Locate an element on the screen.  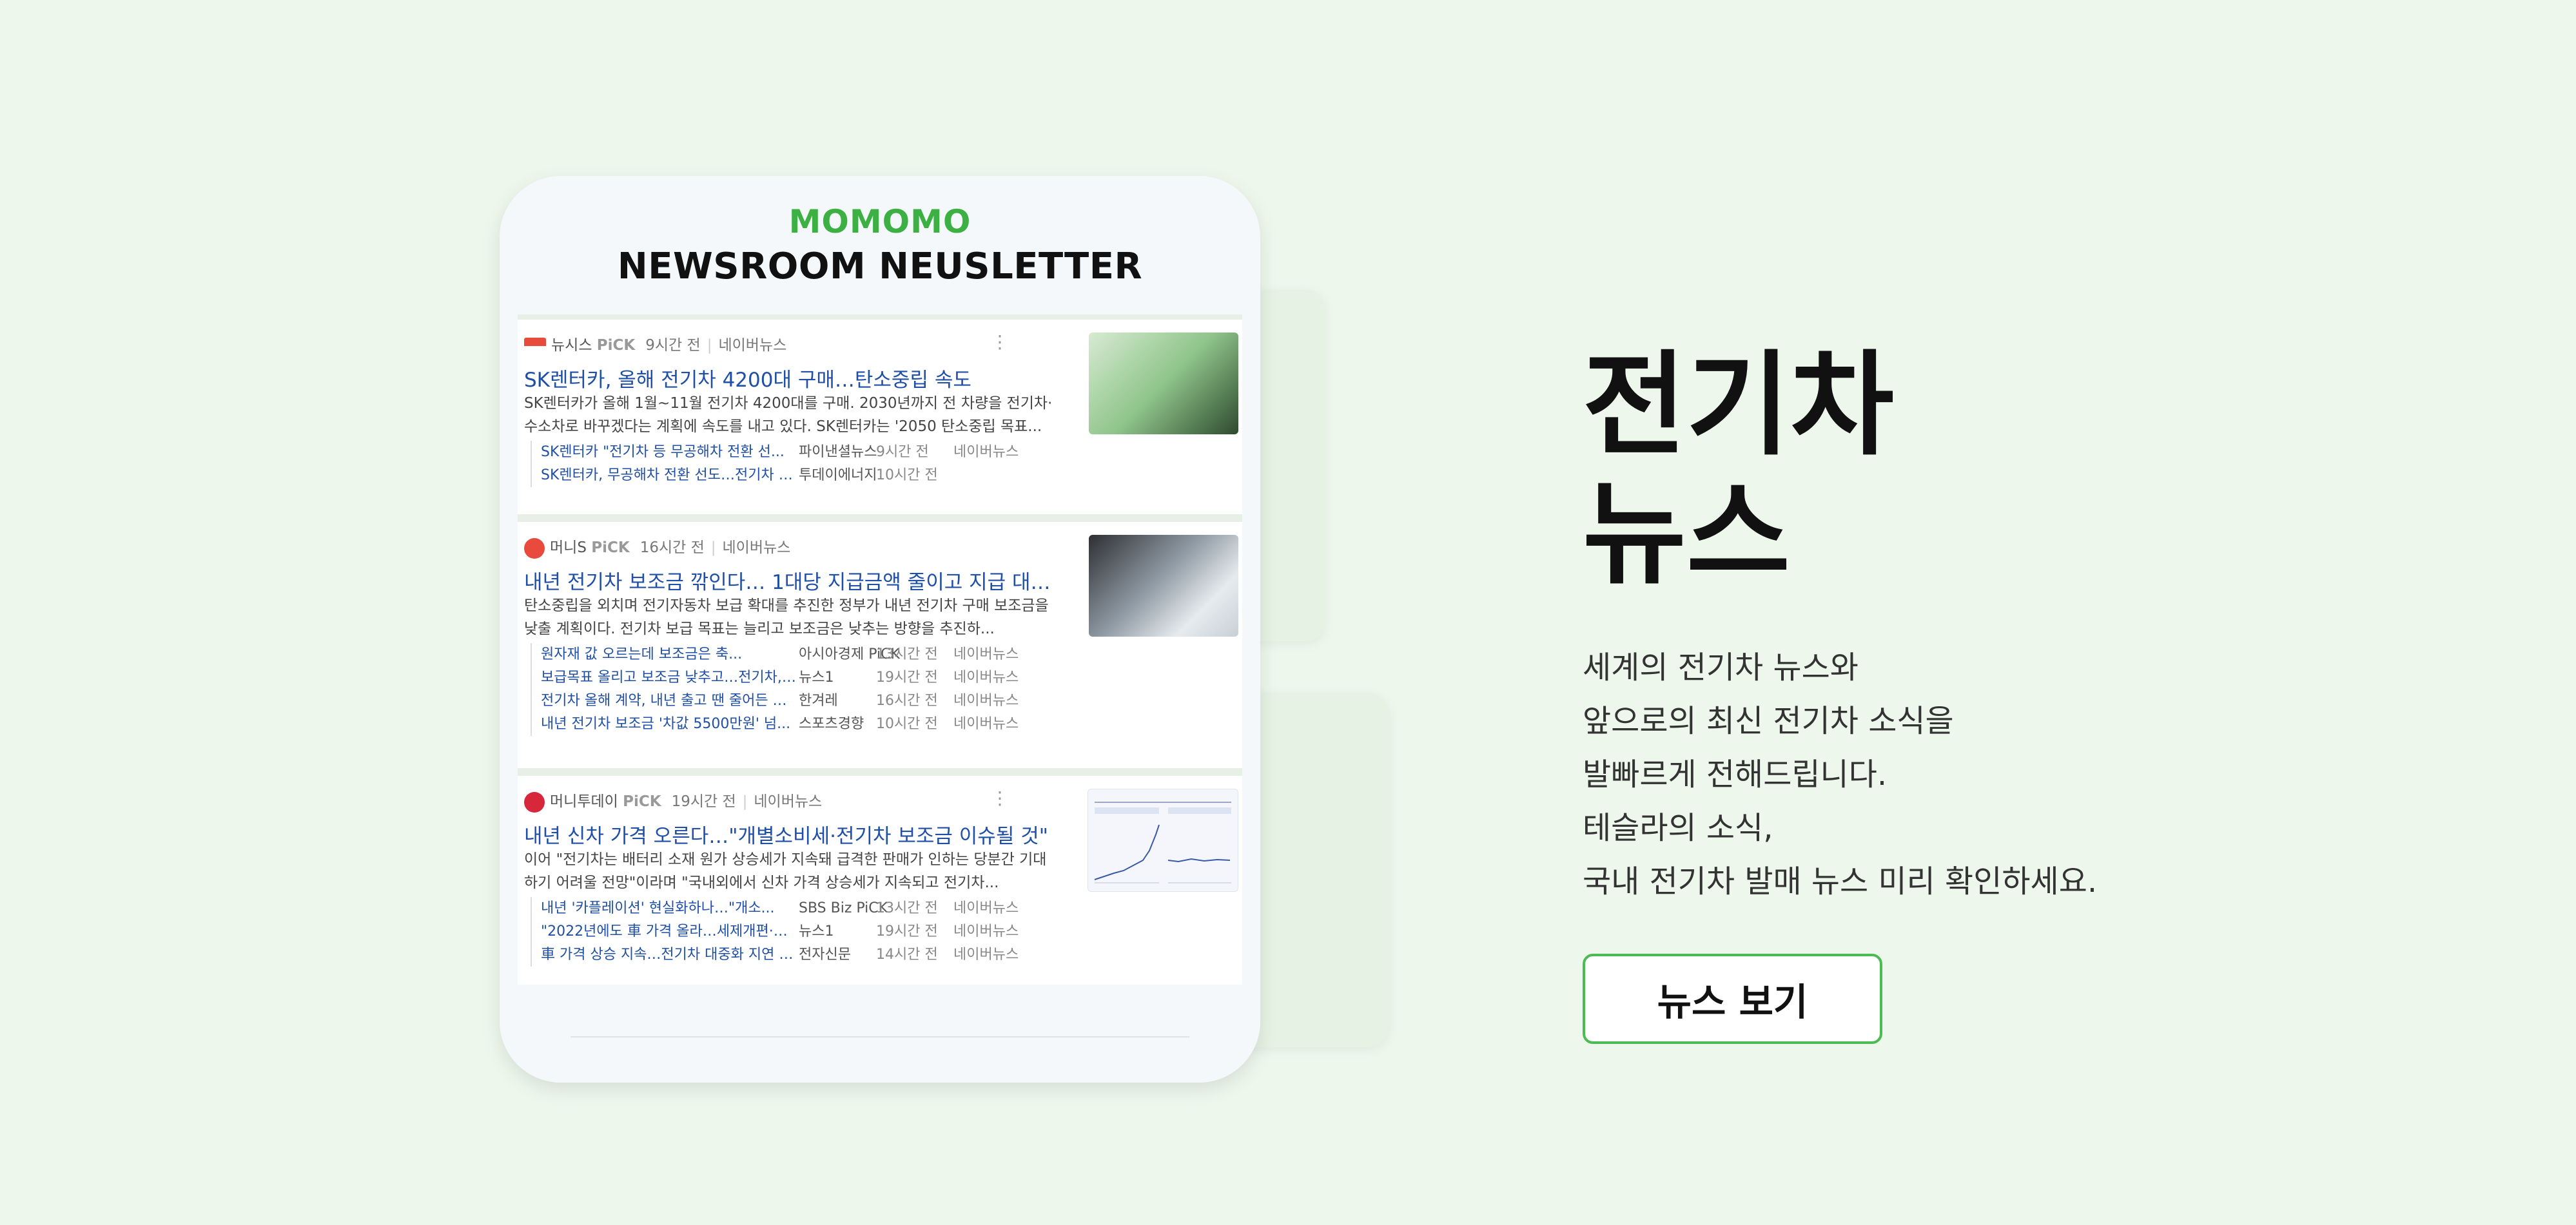
press-name: 머니S is located at coordinates (569, 547).